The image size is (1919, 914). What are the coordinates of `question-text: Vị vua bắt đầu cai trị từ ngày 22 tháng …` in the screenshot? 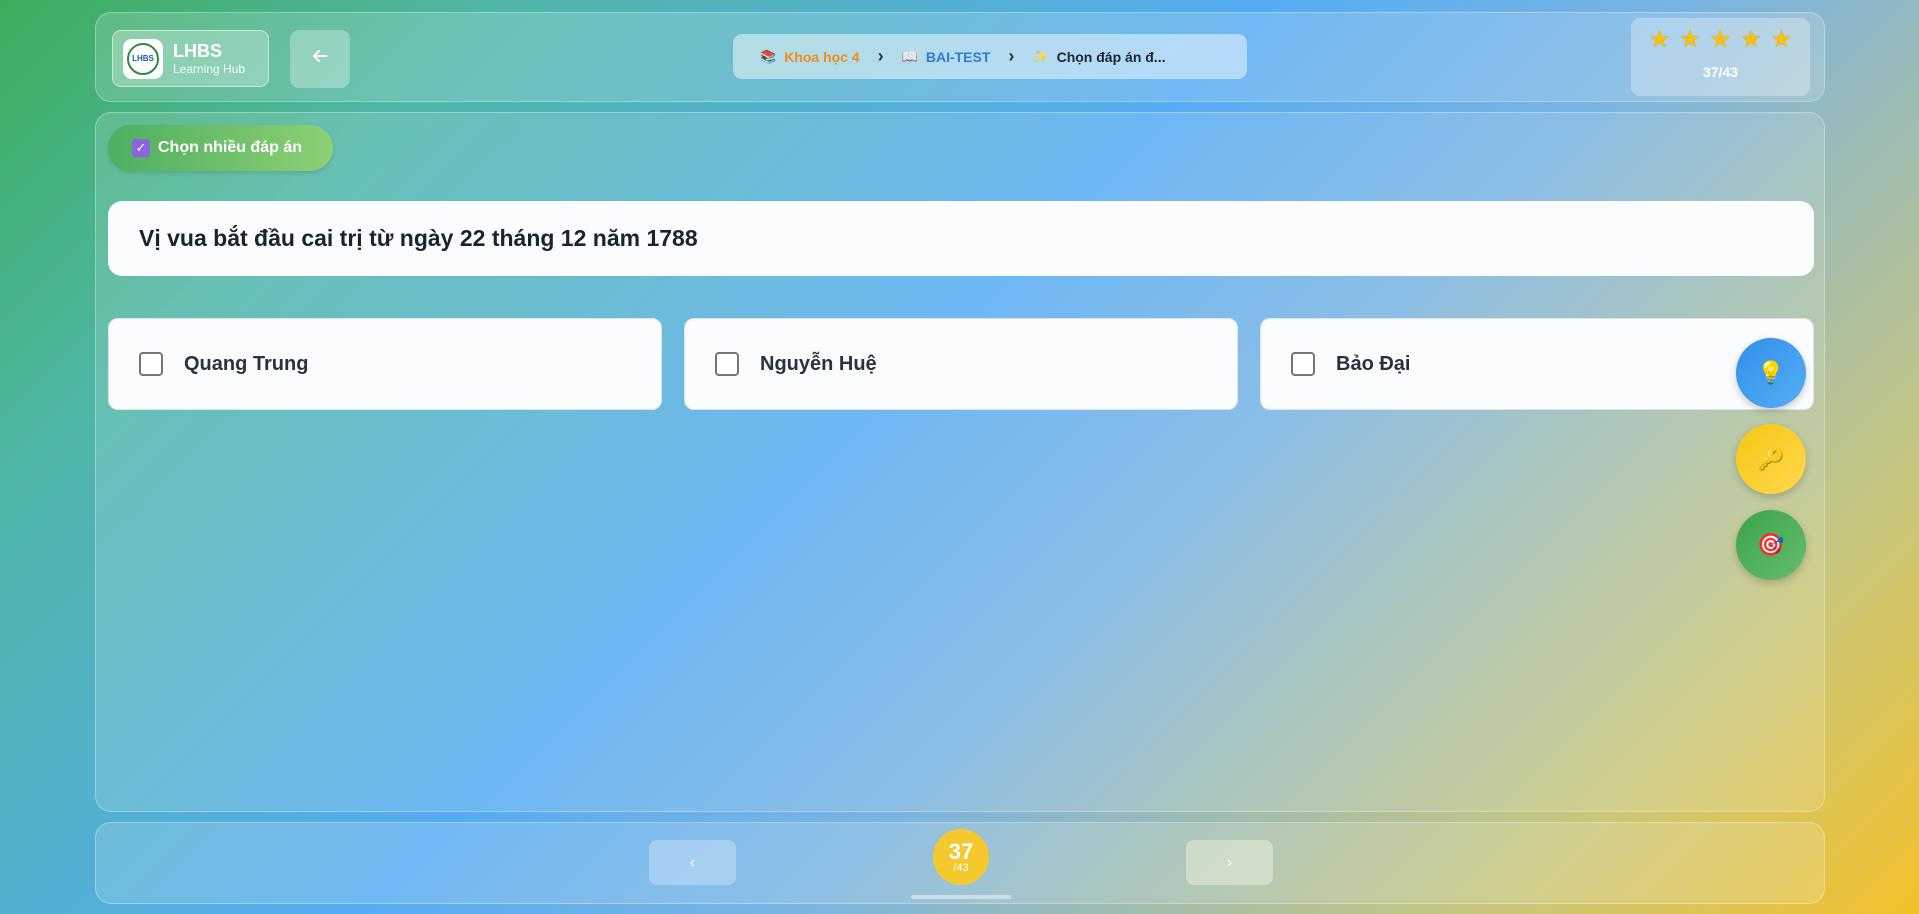 It's located at (961, 238).